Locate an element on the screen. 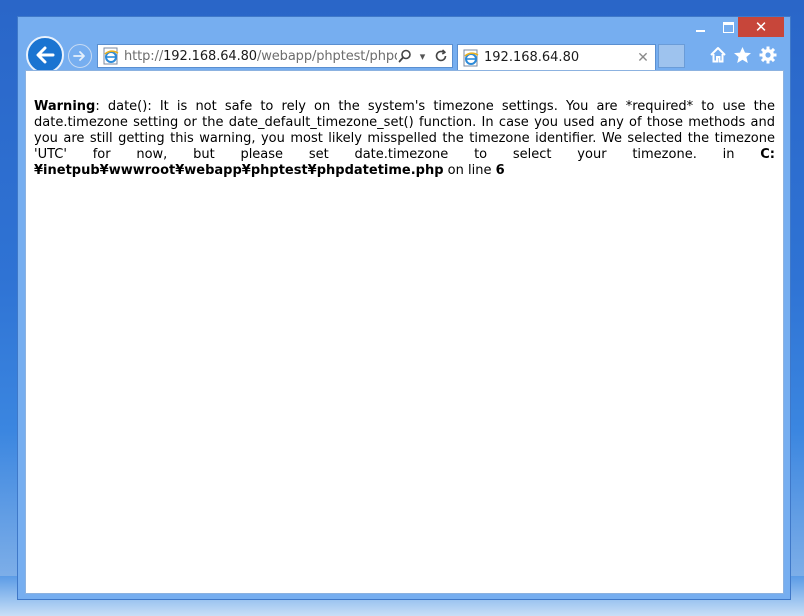 This screenshot has height=616, width=804. warning-on-line: on line is located at coordinates (469, 170).